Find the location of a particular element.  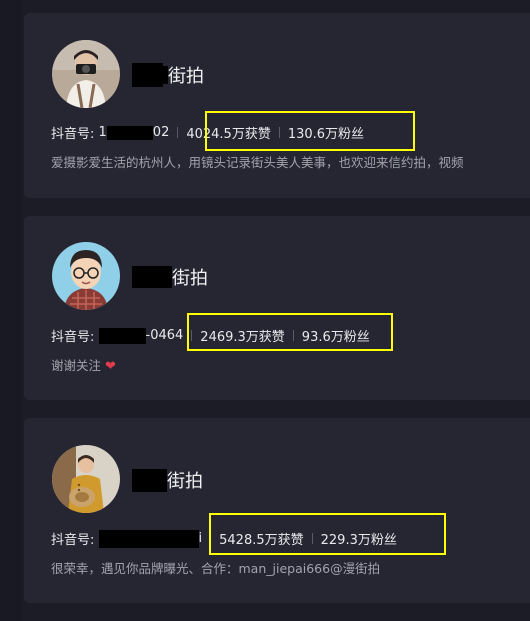

id-end: -0464 is located at coordinates (164, 335).